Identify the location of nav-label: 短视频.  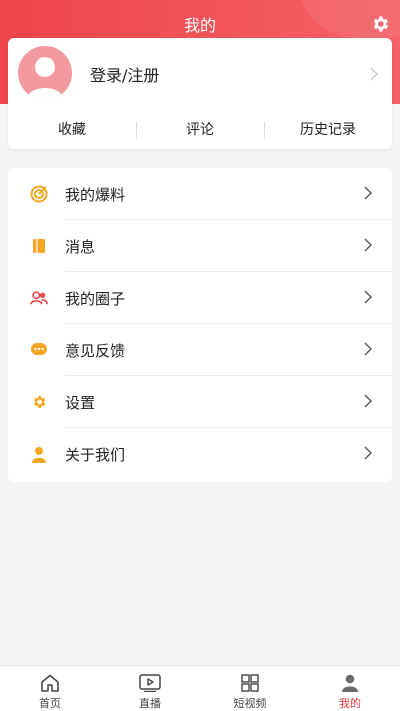
(250, 703).